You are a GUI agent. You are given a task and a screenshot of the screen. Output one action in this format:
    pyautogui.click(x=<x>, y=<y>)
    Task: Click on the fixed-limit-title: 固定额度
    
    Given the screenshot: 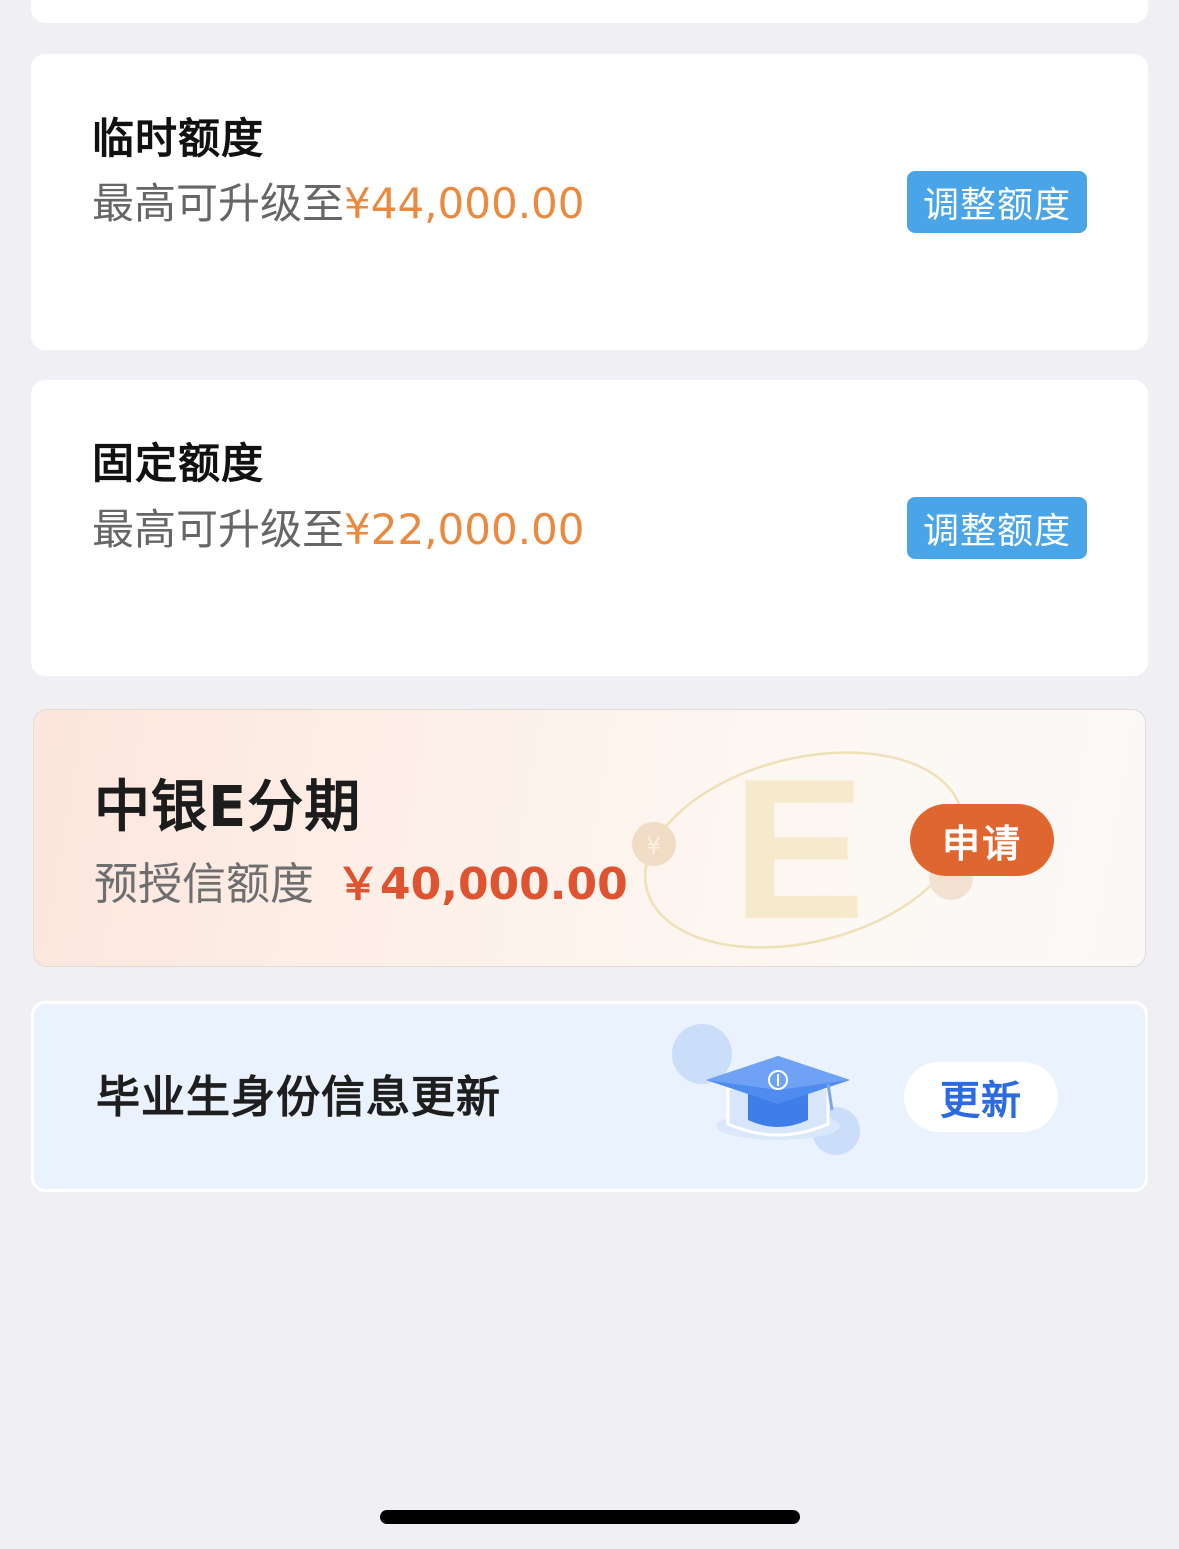 What is the action you would take?
    pyautogui.click(x=178, y=463)
    